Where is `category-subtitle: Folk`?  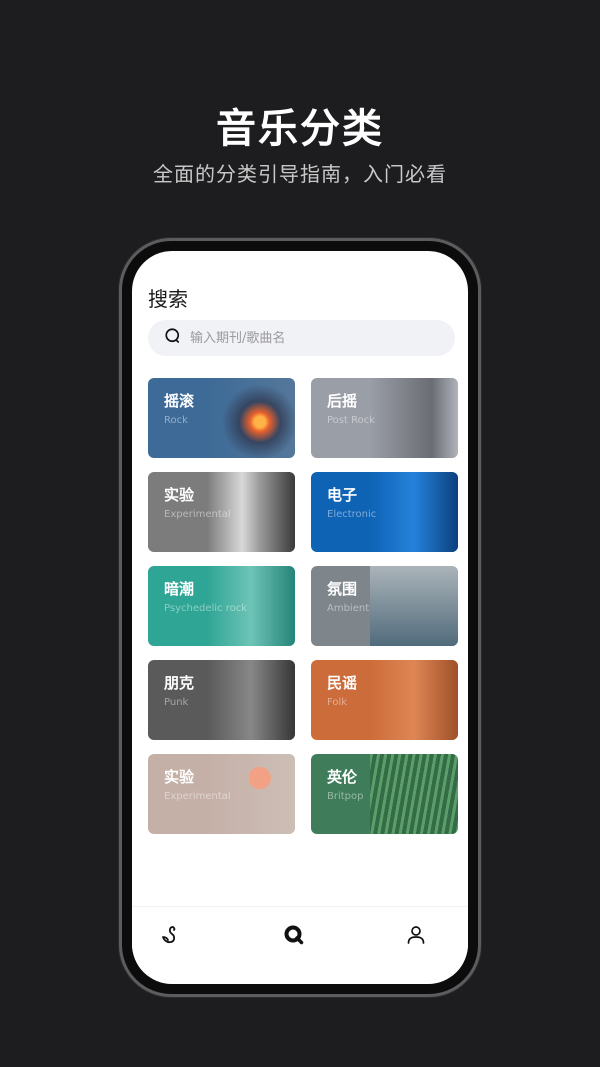 category-subtitle: Folk is located at coordinates (337, 702).